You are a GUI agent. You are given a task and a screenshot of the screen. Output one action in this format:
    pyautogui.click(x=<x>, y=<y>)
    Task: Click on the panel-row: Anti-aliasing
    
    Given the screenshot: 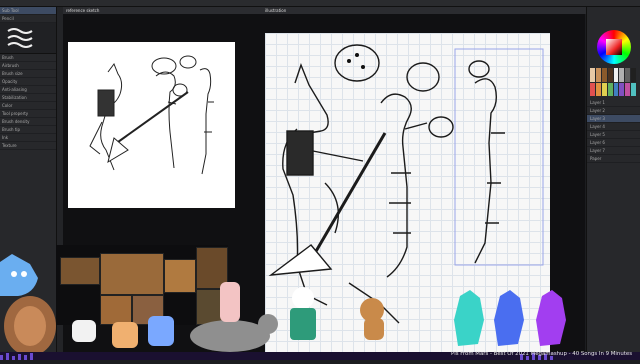 What is the action you would take?
    pyautogui.click(x=28, y=90)
    